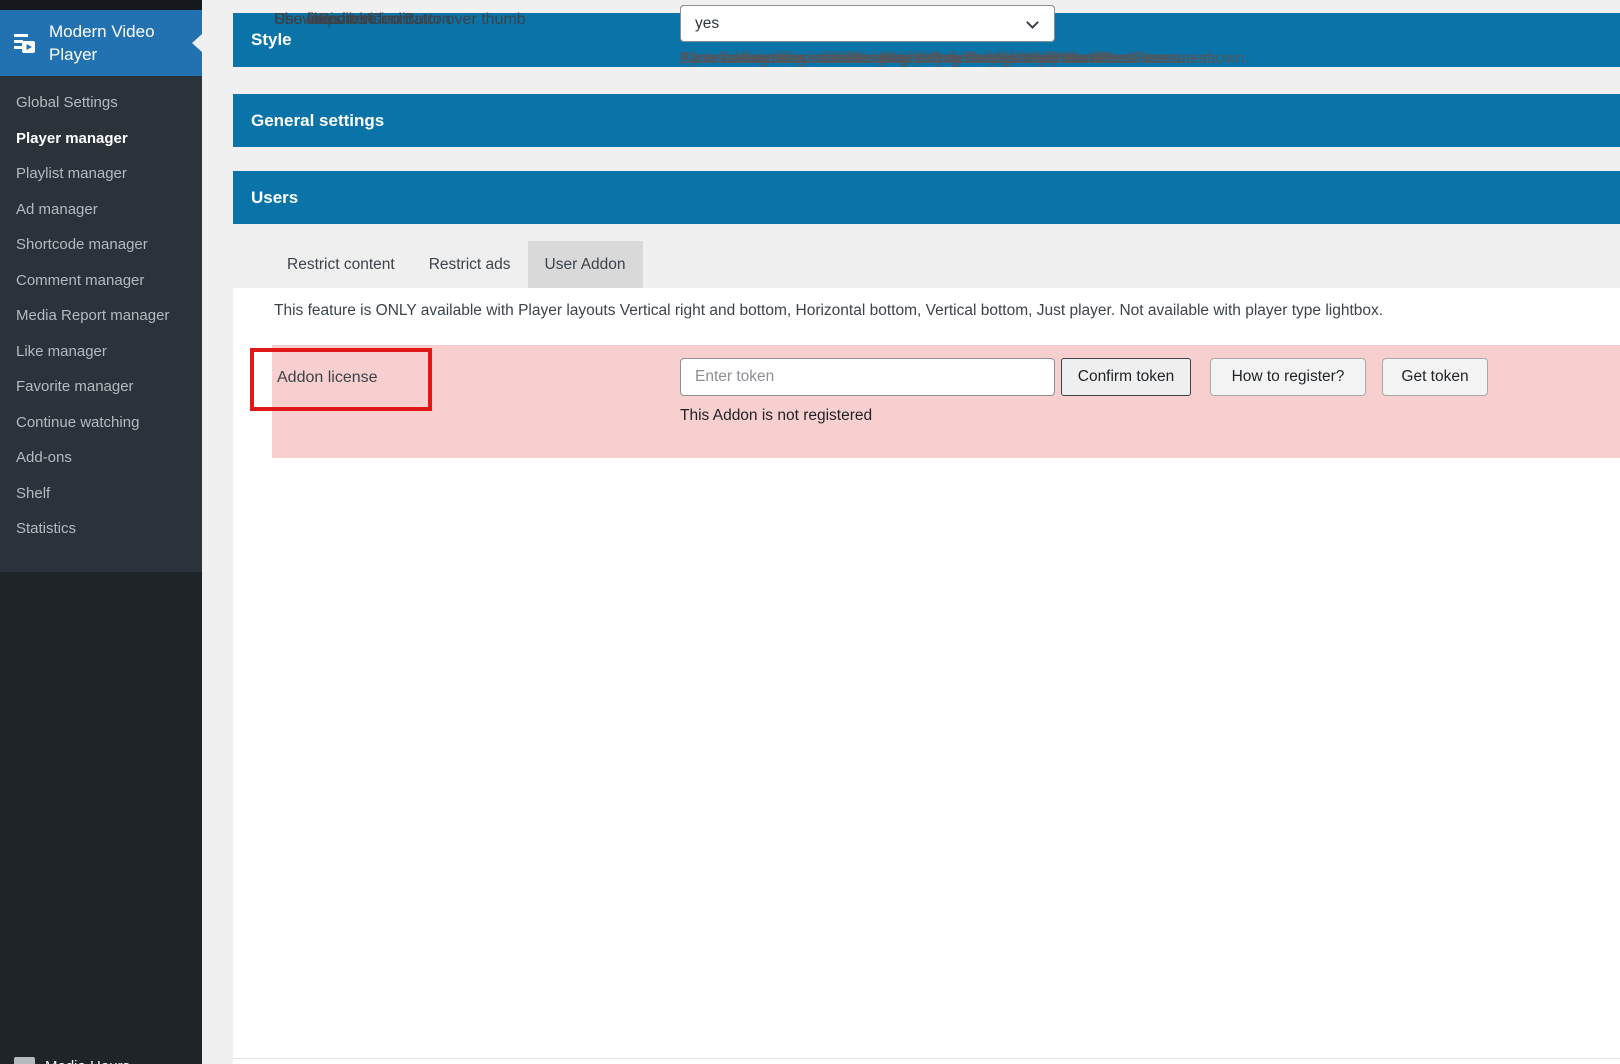 The width and height of the screenshot is (1620, 1064). I want to click on sidebar-item-label: Add-ons, so click(44, 457).